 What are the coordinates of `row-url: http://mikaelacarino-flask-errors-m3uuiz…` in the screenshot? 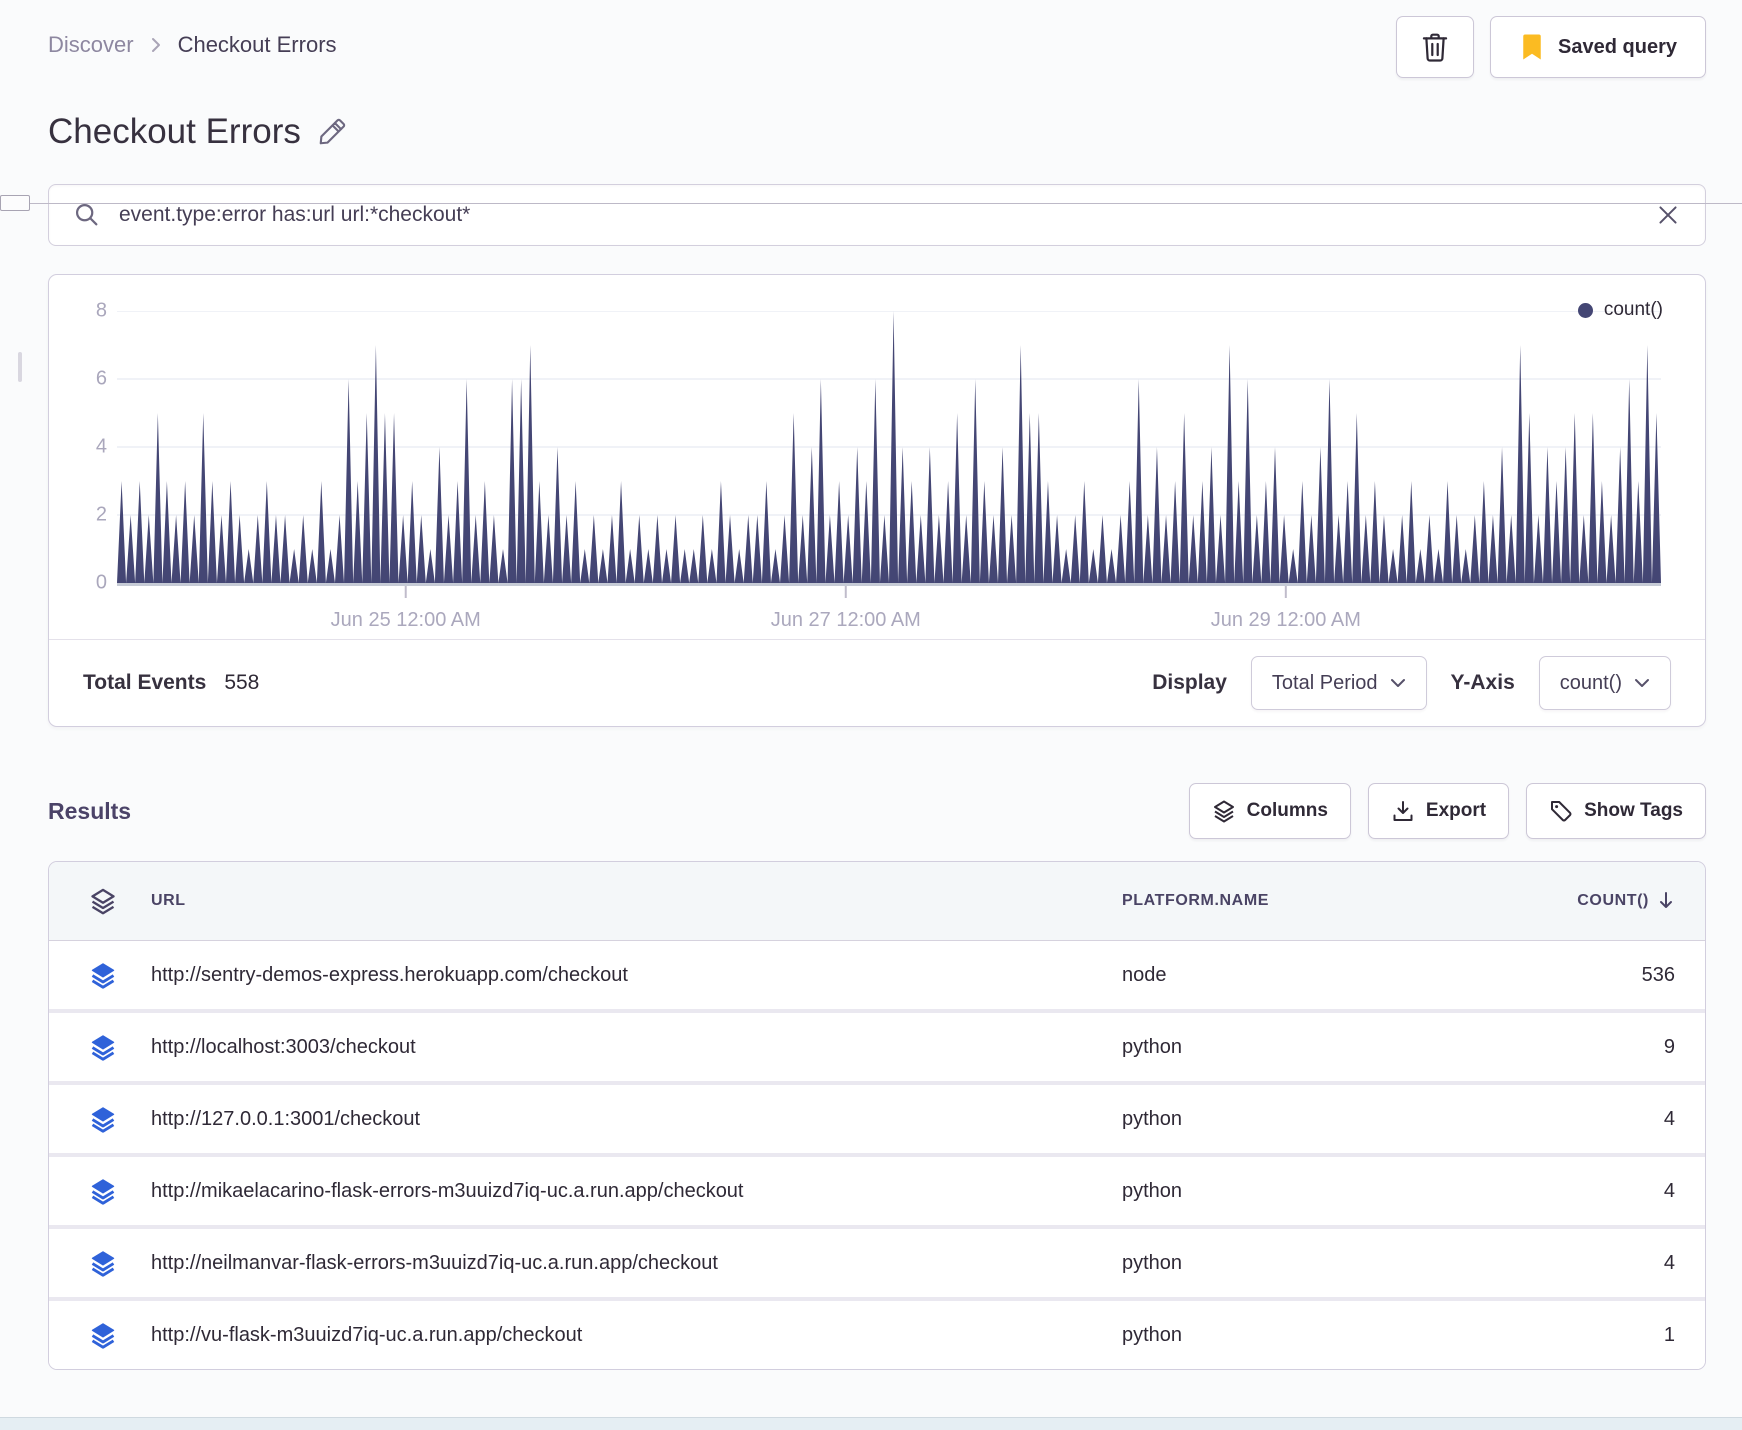 It's located at (636, 1191).